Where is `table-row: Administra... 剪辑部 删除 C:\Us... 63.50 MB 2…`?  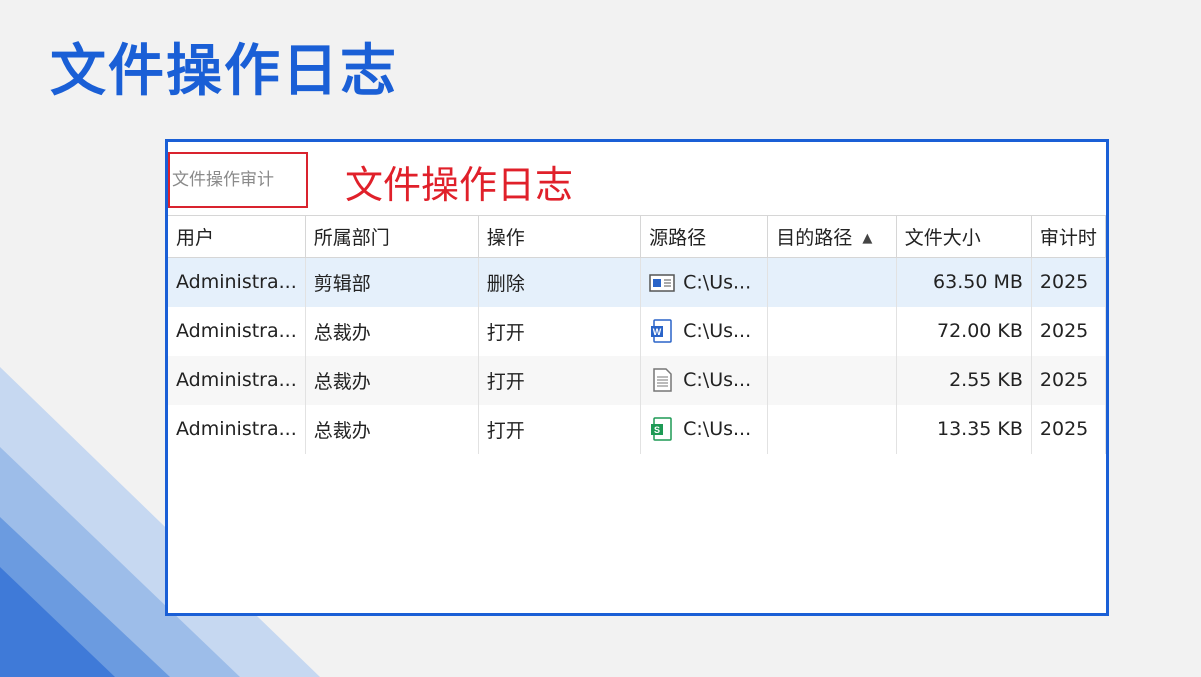 table-row: Administra... 剪辑部 删除 C:\Us... 63.50 MB 2… is located at coordinates (637, 282).